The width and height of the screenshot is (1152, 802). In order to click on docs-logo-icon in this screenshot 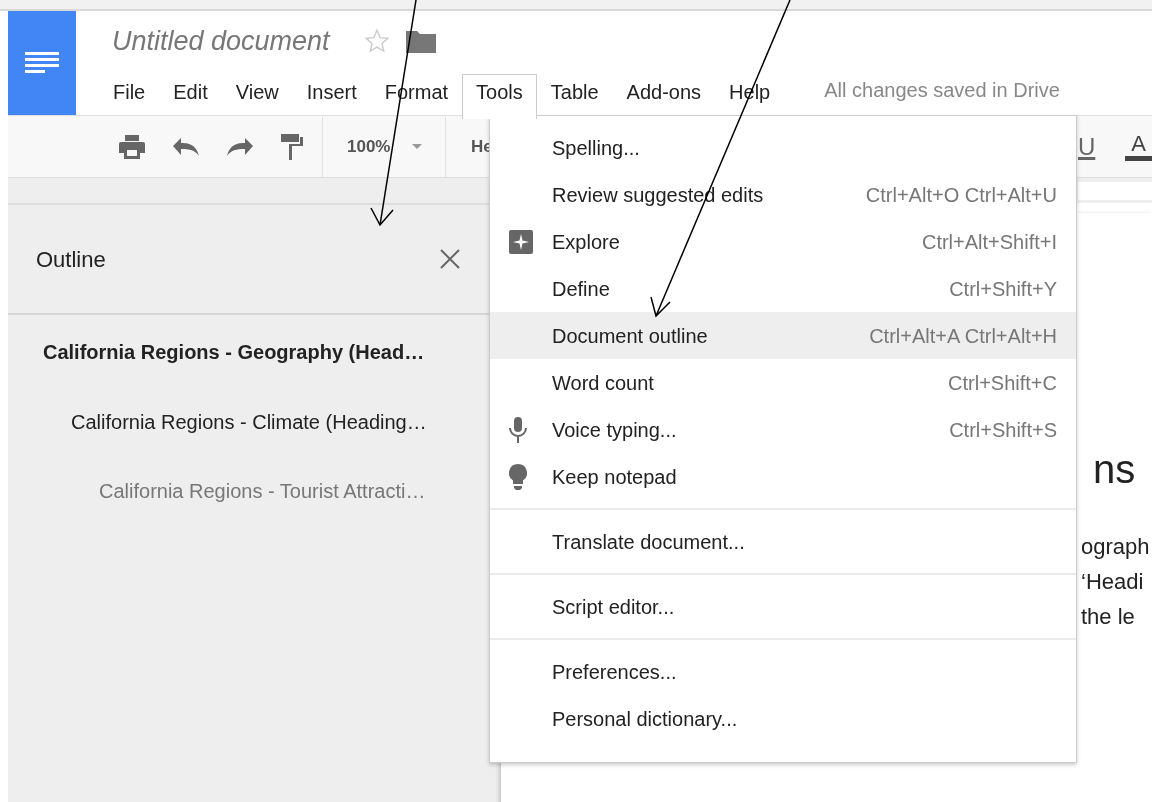, I will do `click(42, 63)`.